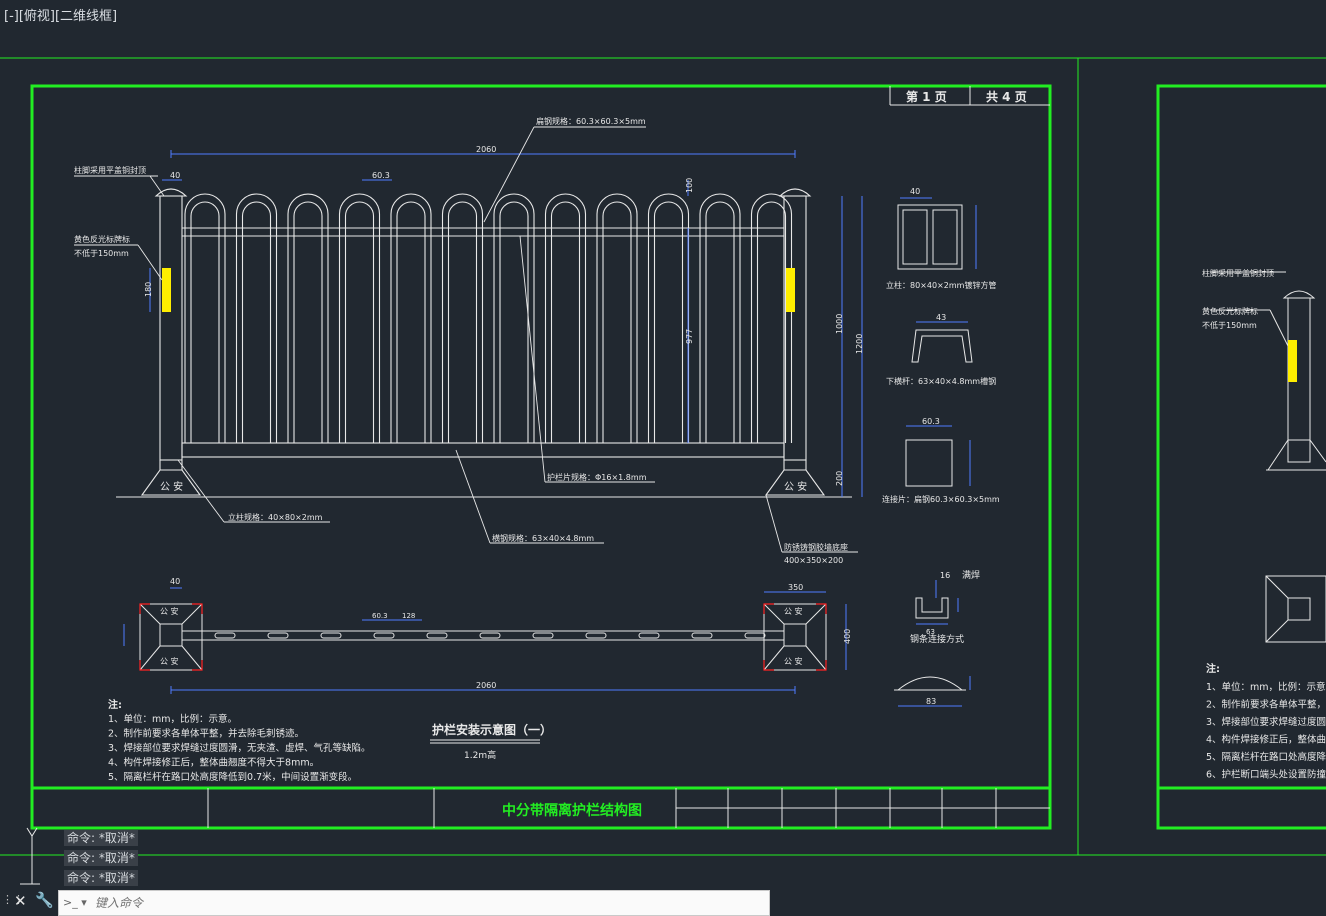  What do you see at coordinates (591, 121) in the screenshot?
I see `label-top-rail: 扁钢规格：60.3×60.3×5mm` at bounding box center [591, 121].